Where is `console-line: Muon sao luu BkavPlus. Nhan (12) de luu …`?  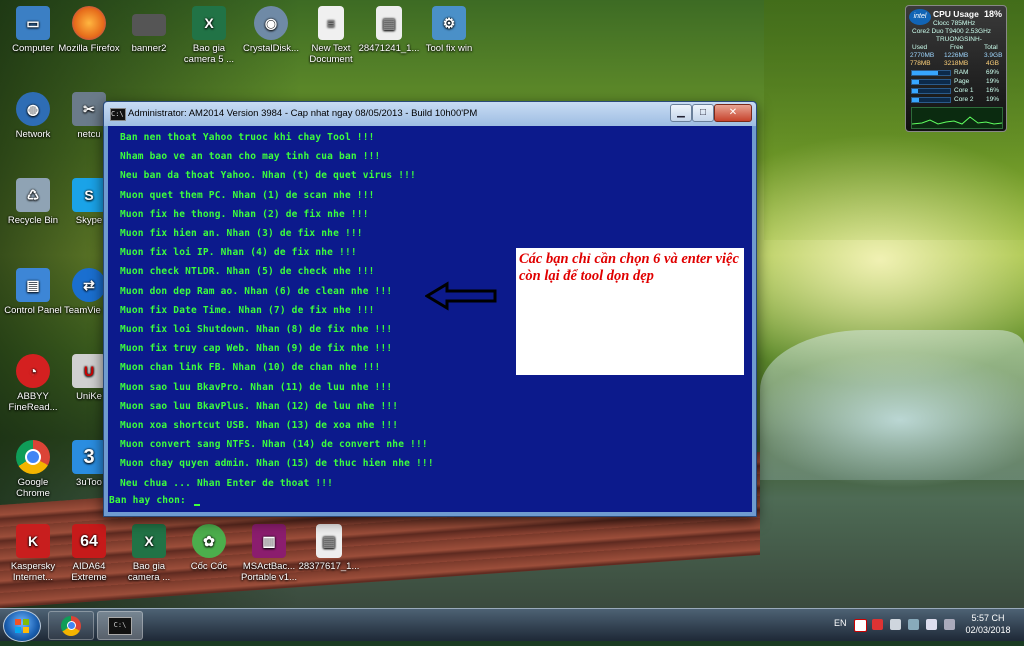 console-line: Muon sao luu BkavPlus. Nhan (12) de luu … is located at coordinates (259, 406).